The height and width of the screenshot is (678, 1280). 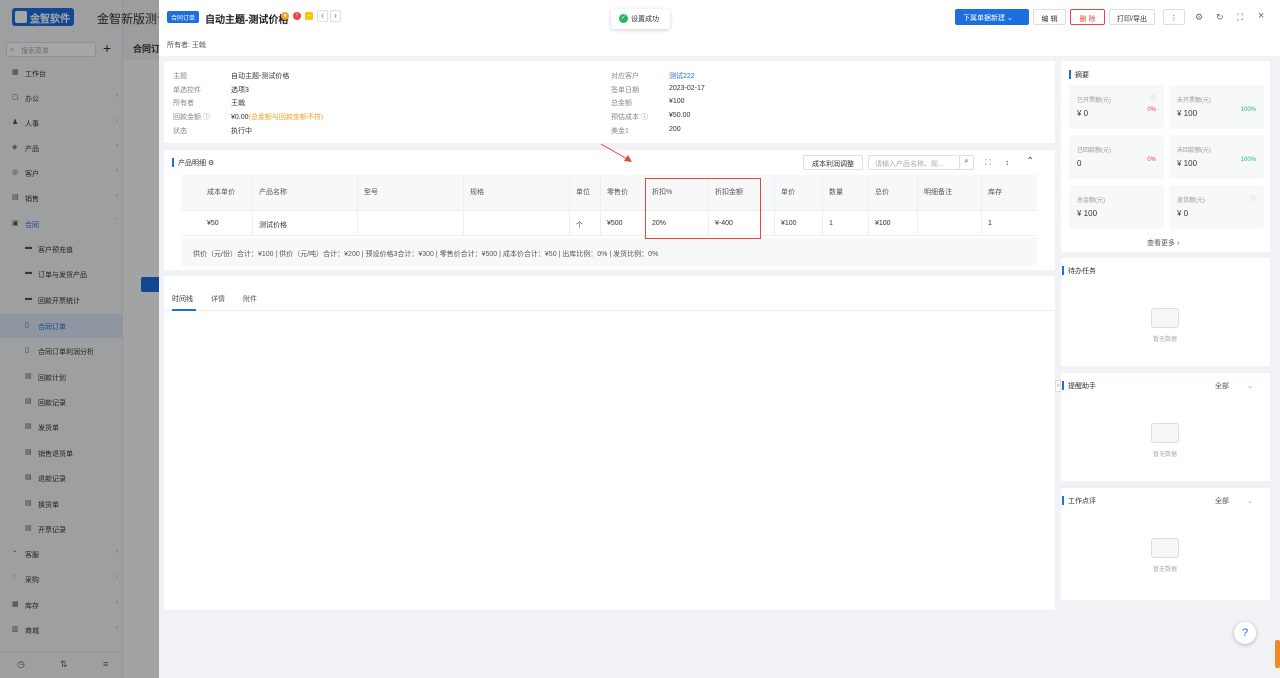 I want to click on owner-line: 所有者: 王戟, so click(x=186, y=45).